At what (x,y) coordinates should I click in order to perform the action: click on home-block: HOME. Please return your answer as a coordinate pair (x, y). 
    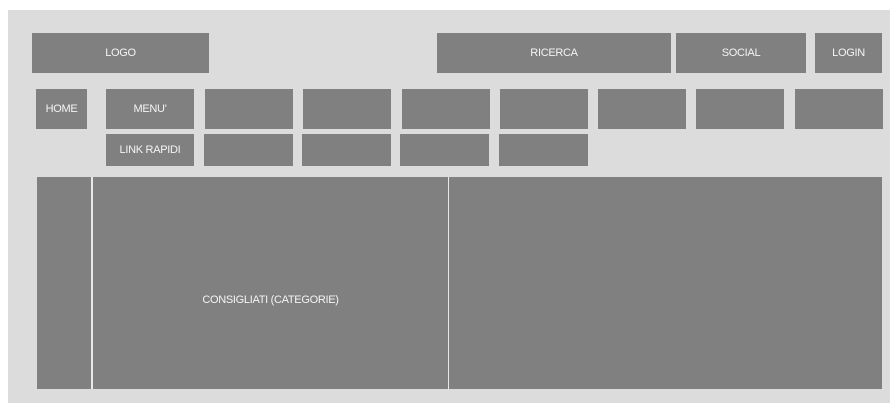
    Looking at the image, I should click on (61, 109).